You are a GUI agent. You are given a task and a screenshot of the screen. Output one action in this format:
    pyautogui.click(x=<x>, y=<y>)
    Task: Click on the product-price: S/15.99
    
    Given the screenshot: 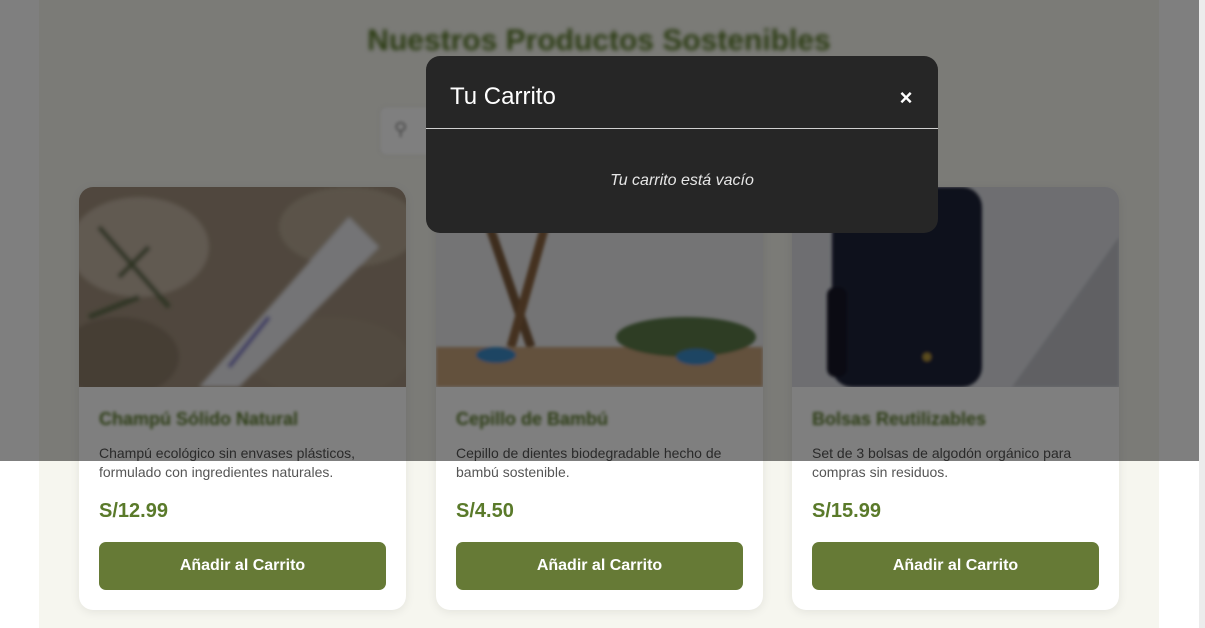 What is the action you would take?
    pyautogui.click(x=846, y=511)
    